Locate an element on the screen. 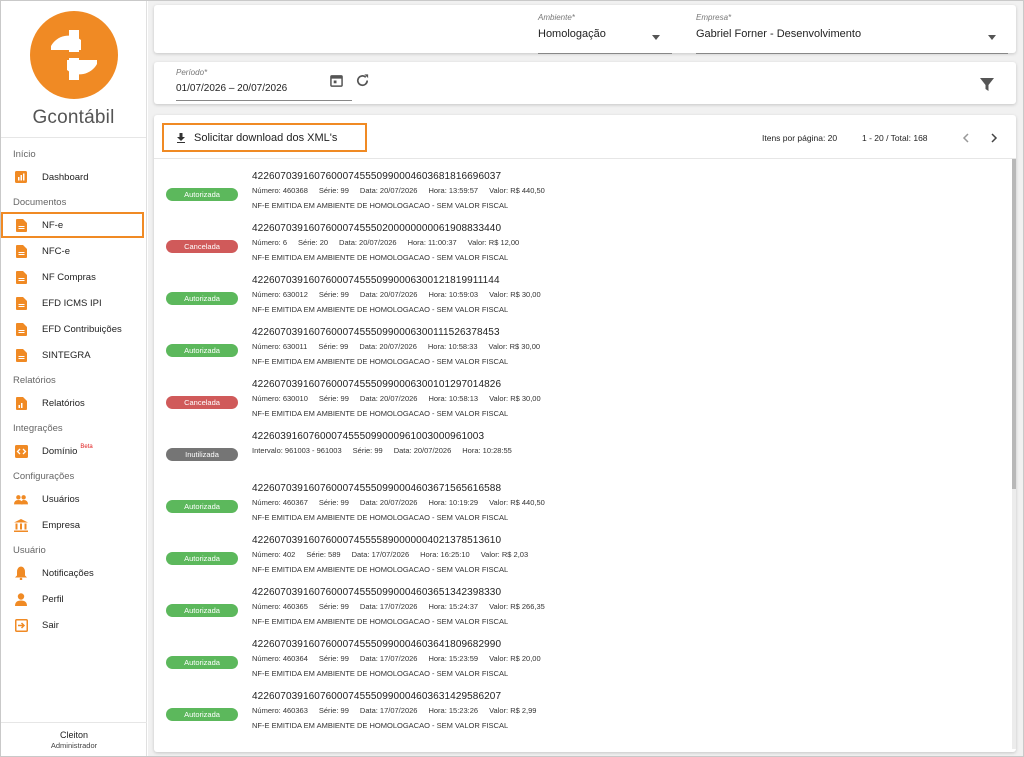 The height and width of the screenshot is (757, 1024). sidebar-item-dom-nio: Domínio Beta is located at coordinates (73, 451).